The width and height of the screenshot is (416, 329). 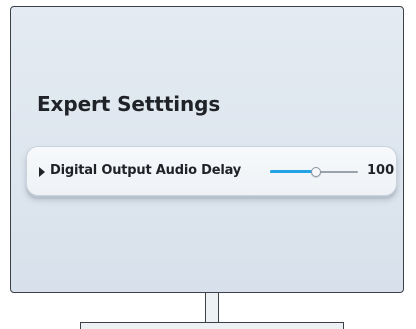 I want to click on triangle-right-icon, so click(x=42, y=172).